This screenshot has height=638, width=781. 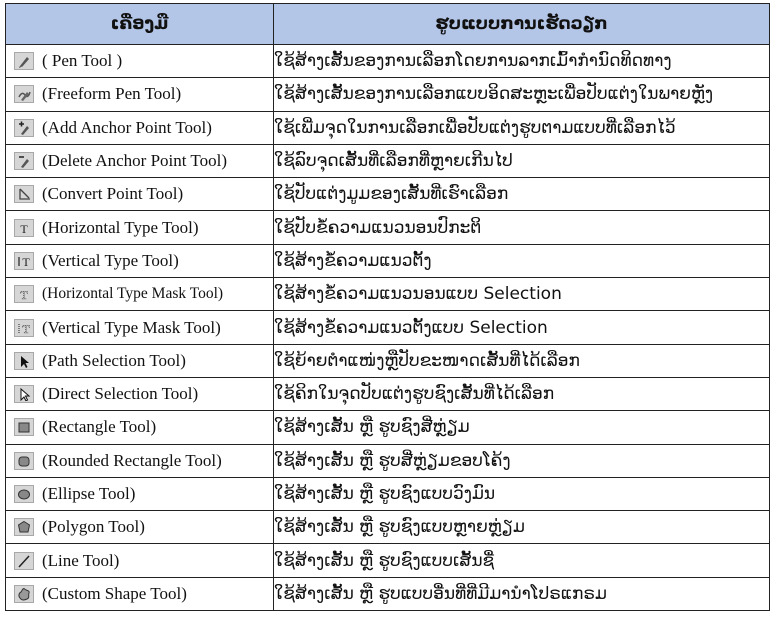 What do you see at coordinates (24, 194) in the screenshot?
I see `convert-point-tool-icon` at bounding box center [24, 194].